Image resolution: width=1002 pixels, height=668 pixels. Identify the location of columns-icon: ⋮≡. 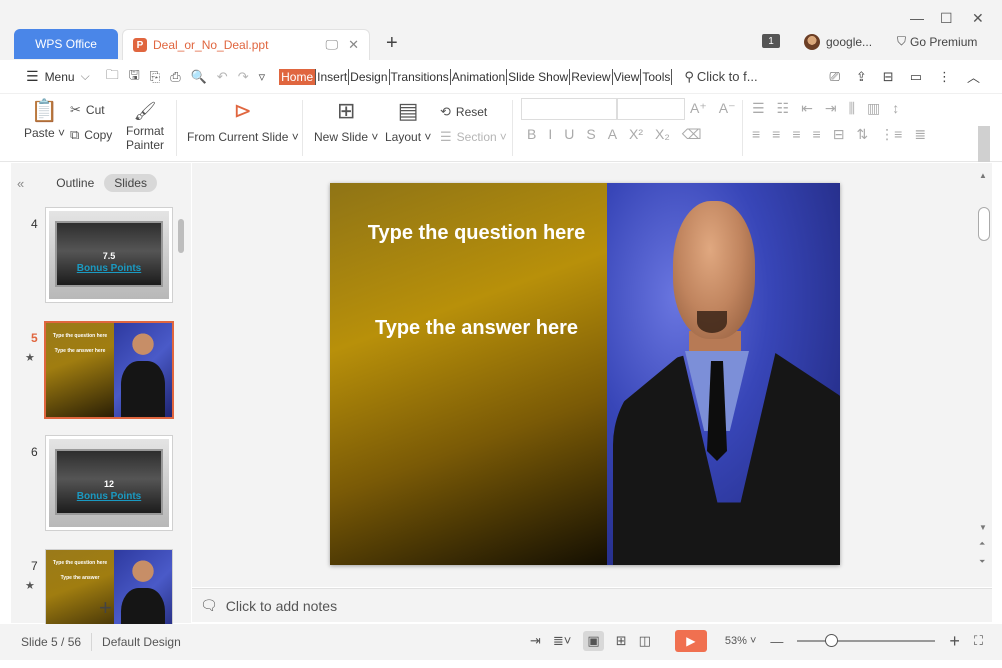
(891, 134).